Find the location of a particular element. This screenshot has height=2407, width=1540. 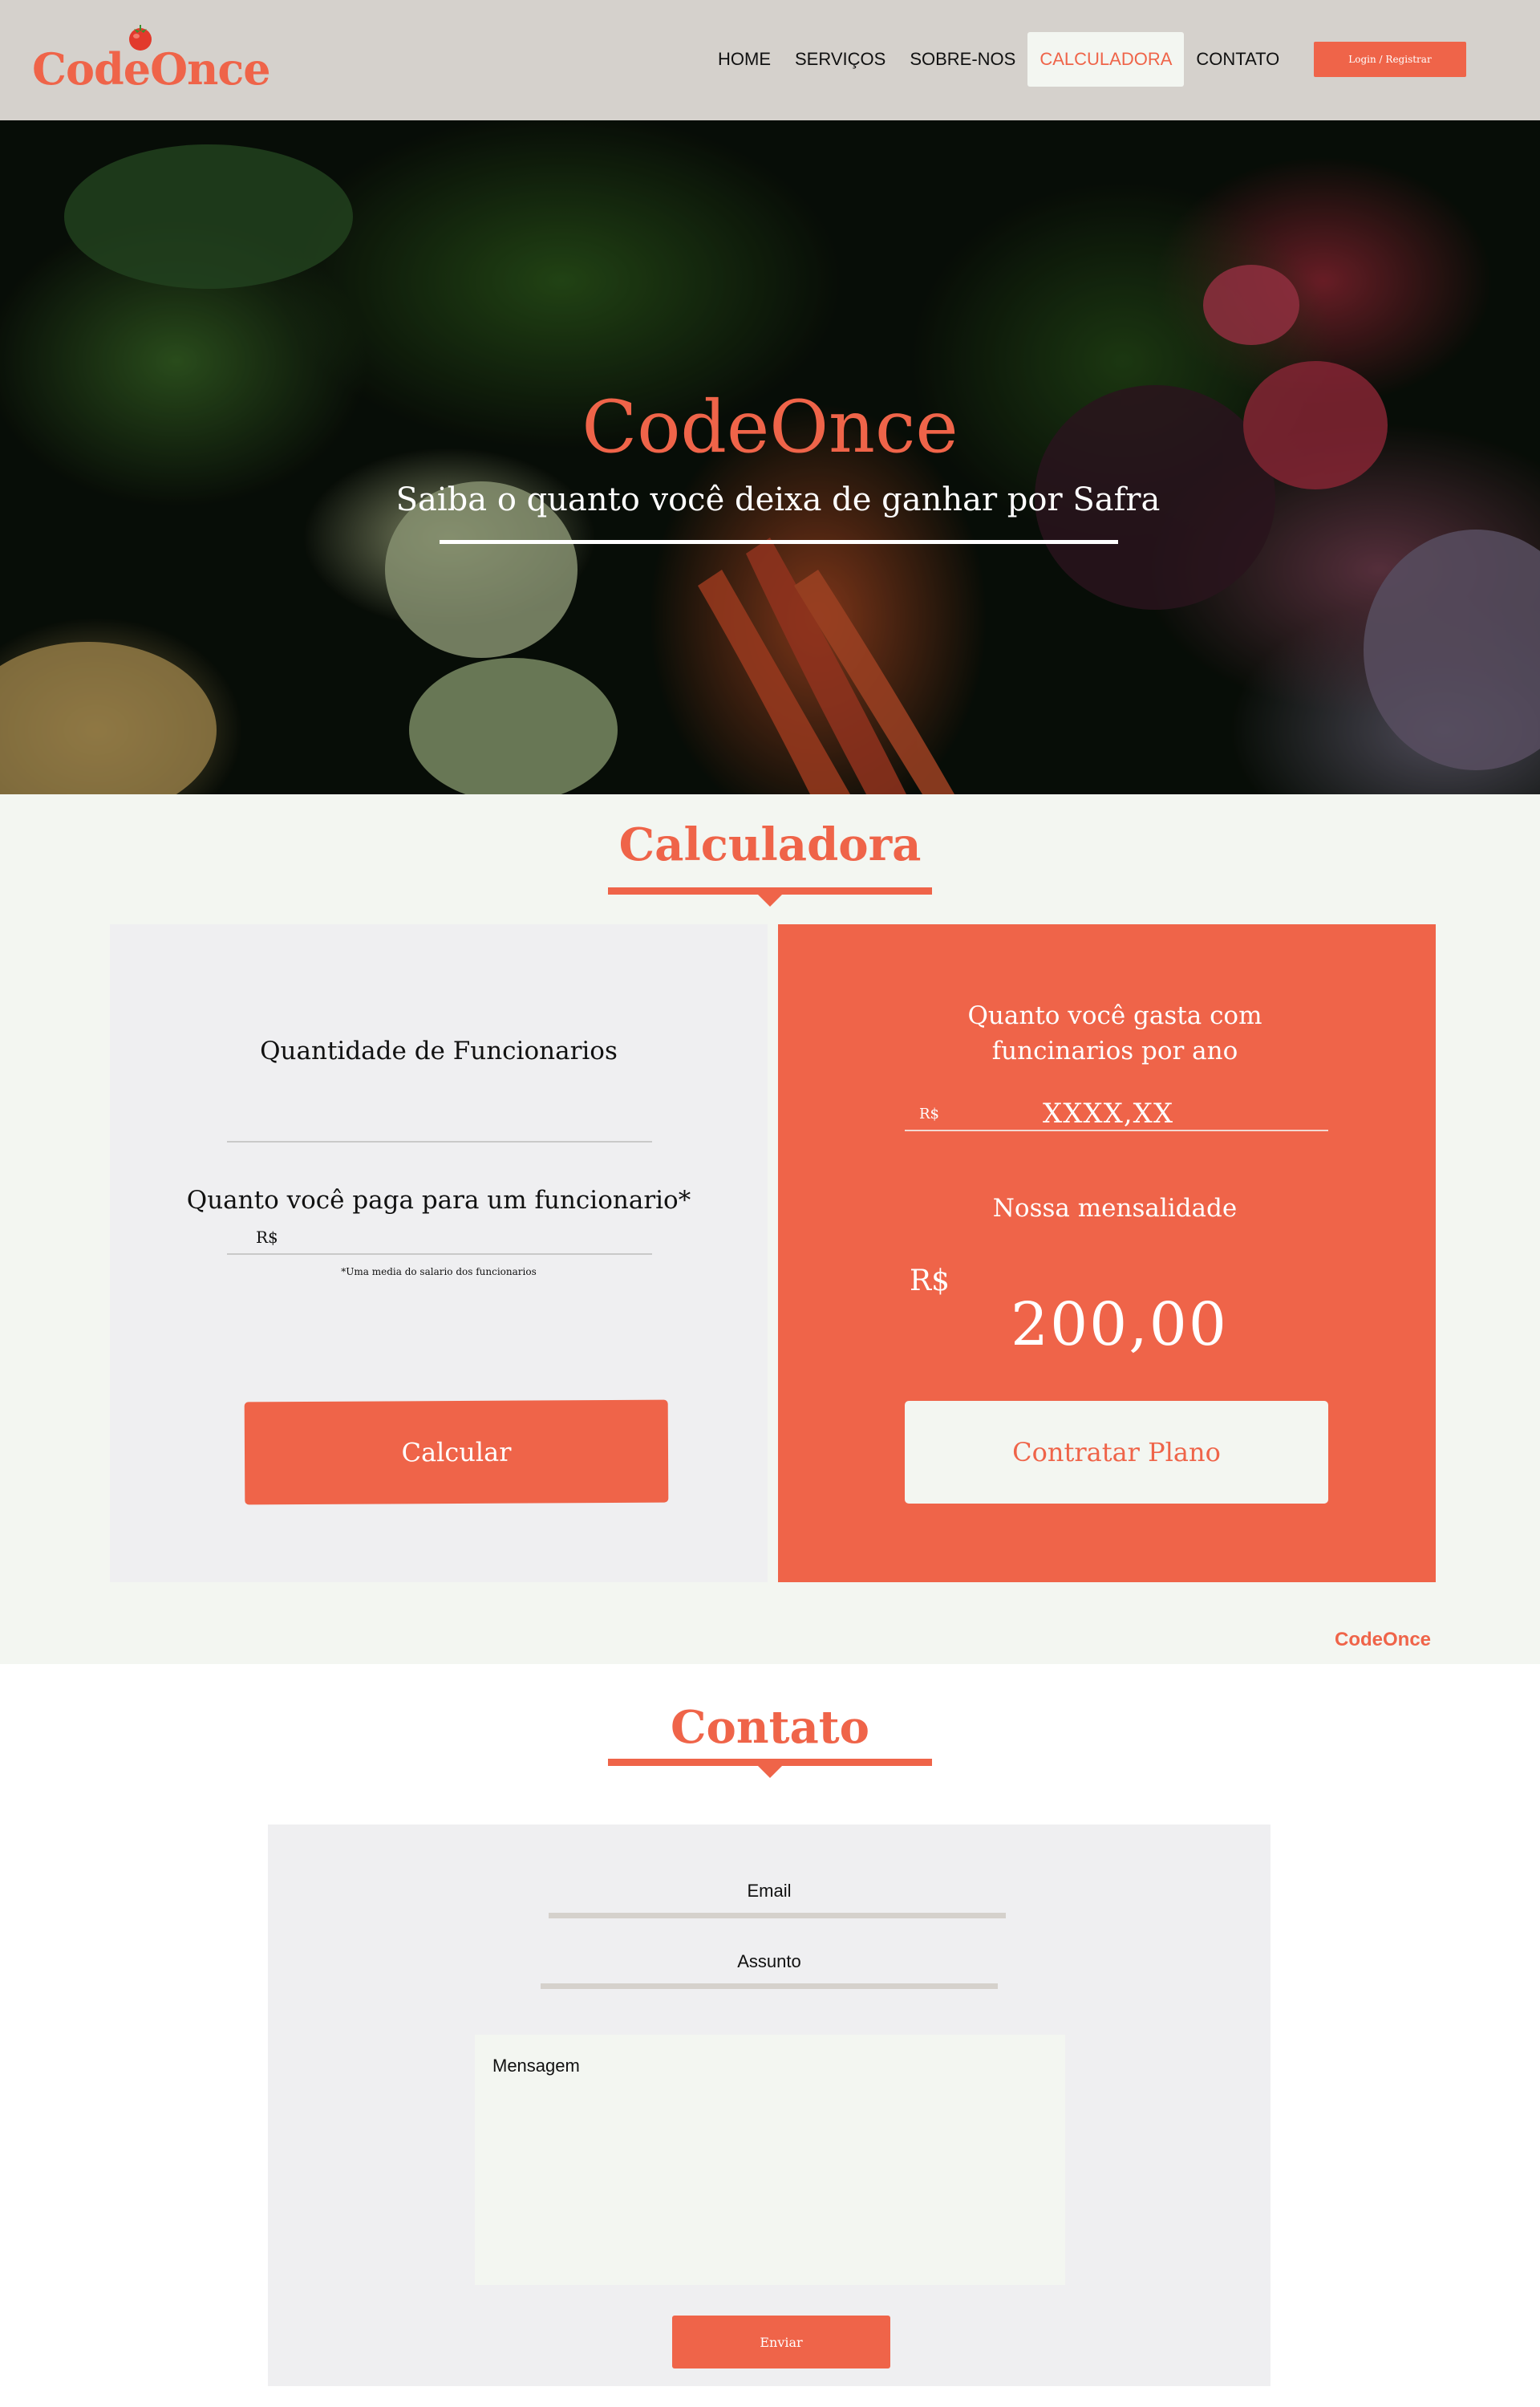

yearly-cost-underline is located at coordinates (1116, 1130).